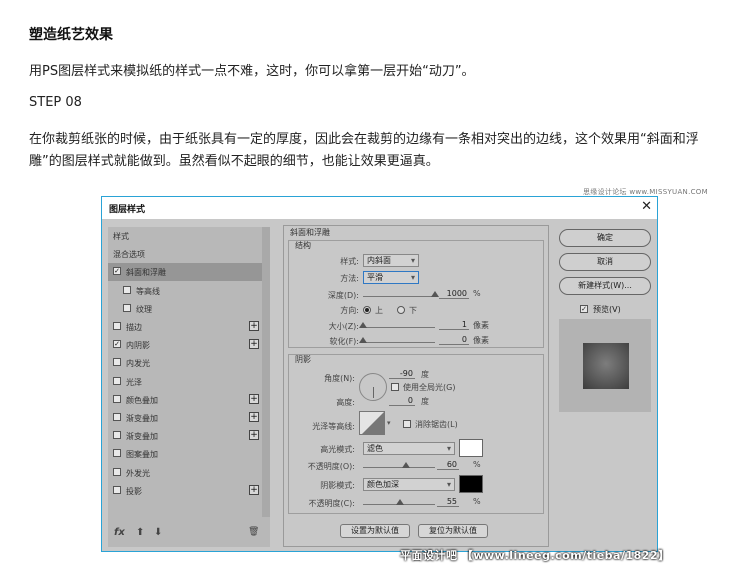 The width and height of the screenshot is (734, 573). What do you see at coordinates (399, 467) in the screenshot?
I see `highlight-opacity-slider` at bounding box center [399, 467].